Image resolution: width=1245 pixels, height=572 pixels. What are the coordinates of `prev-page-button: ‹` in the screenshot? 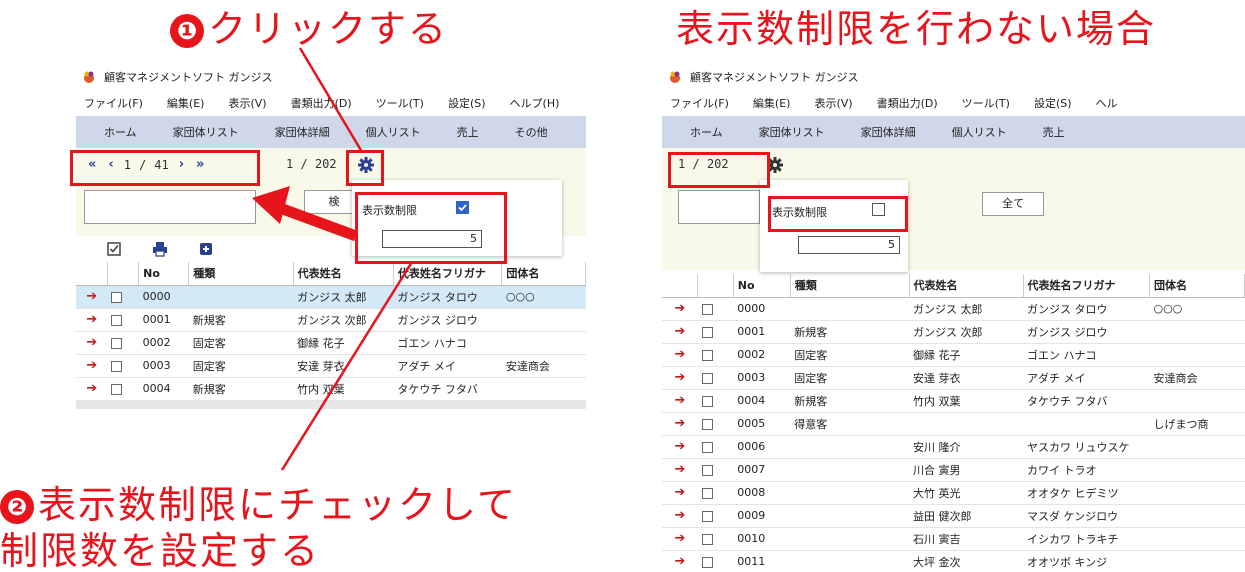 It's located at (110, 164).